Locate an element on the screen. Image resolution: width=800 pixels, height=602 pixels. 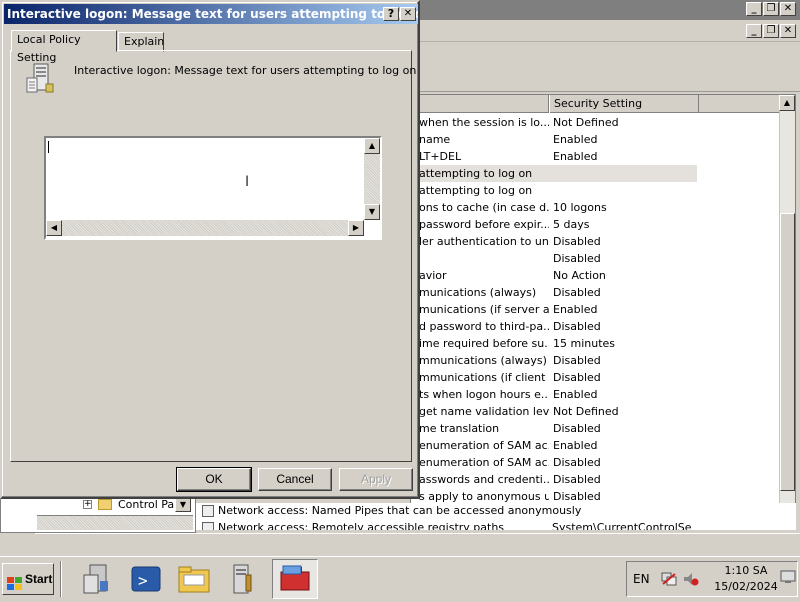
message-horizontal-scrollbar: ◀ ▶ is located at coordinates (205, 228).